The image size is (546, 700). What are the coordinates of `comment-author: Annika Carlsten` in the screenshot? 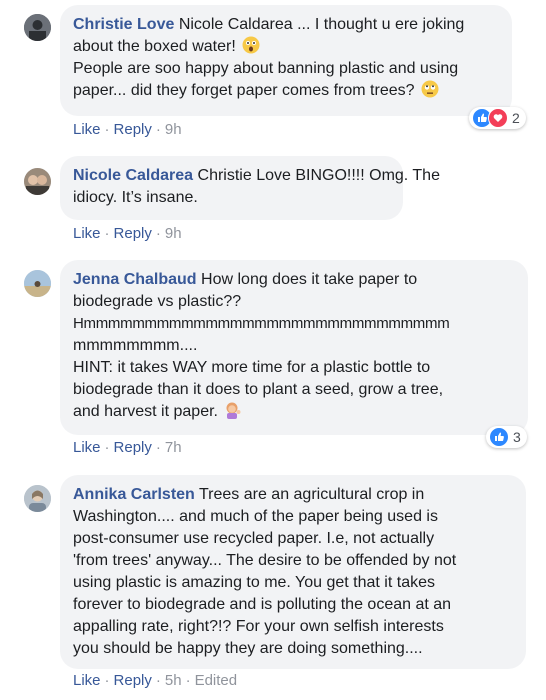 It's located at (134, 494).